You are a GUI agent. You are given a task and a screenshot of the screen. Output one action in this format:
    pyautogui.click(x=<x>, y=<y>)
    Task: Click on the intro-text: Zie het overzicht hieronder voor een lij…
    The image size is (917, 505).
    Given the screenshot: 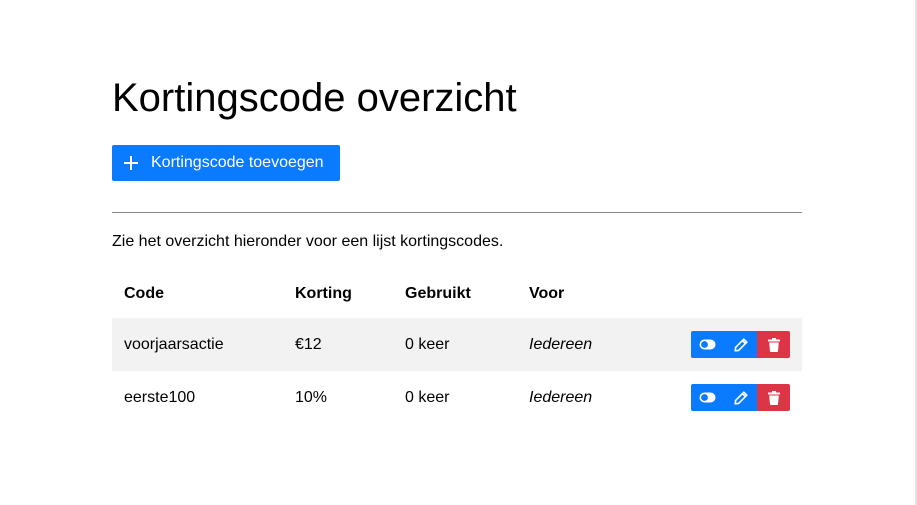 What is the action you would take?
    pyautogui.click(x=308, y=241)
    